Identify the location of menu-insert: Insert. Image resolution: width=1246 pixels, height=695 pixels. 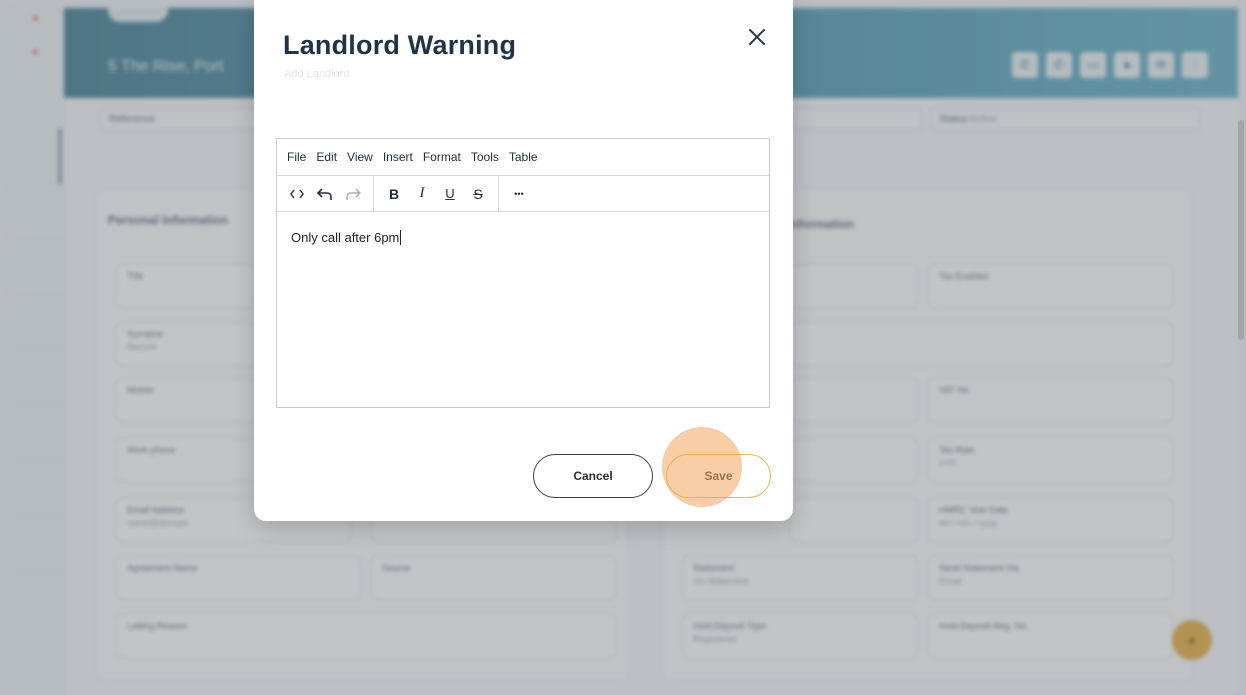
(398, 157).